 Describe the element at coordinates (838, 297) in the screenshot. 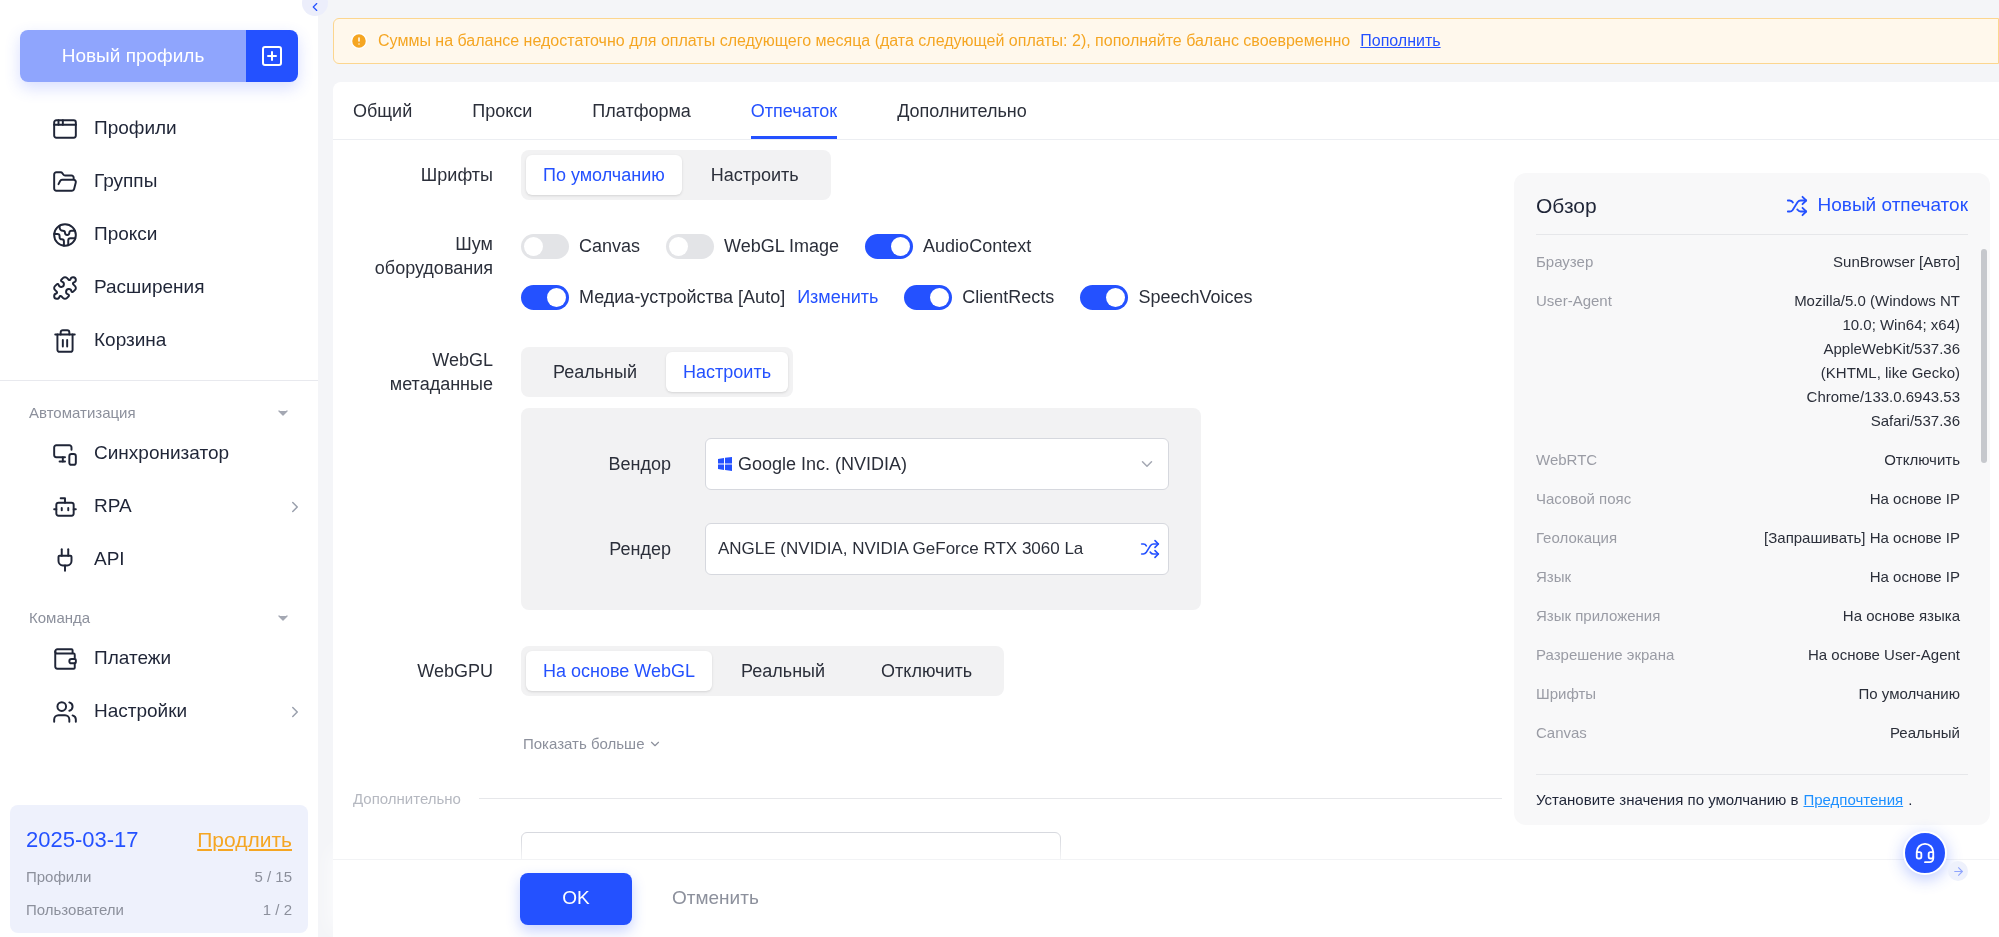

I see `change-link: Изменить` at that location.